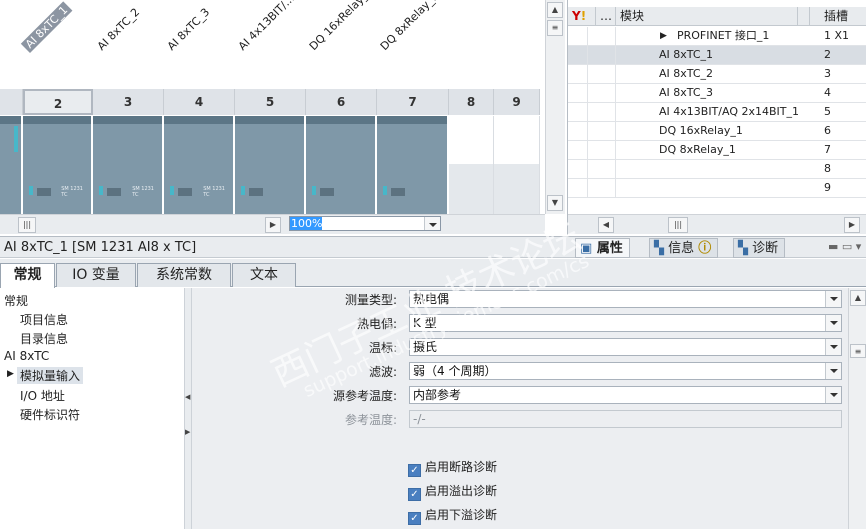 This screenshot has width=866, height=529. I want to click on module-slot-4: SM 1231 TC, so click(199, 165).